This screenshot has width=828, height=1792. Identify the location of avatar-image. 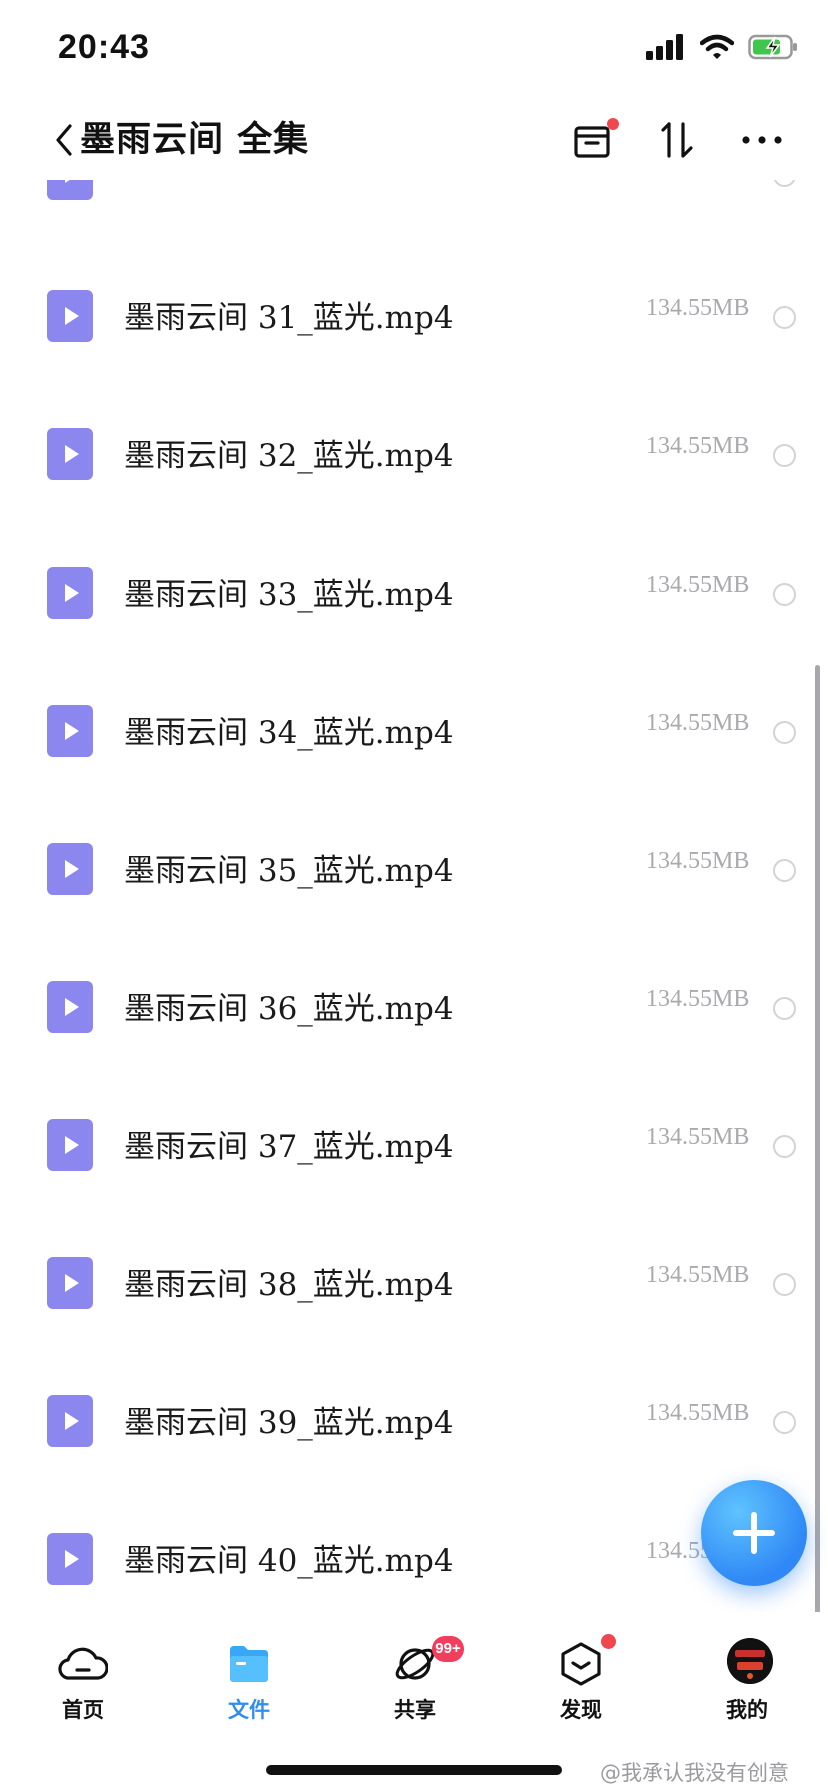
(750, 1661).